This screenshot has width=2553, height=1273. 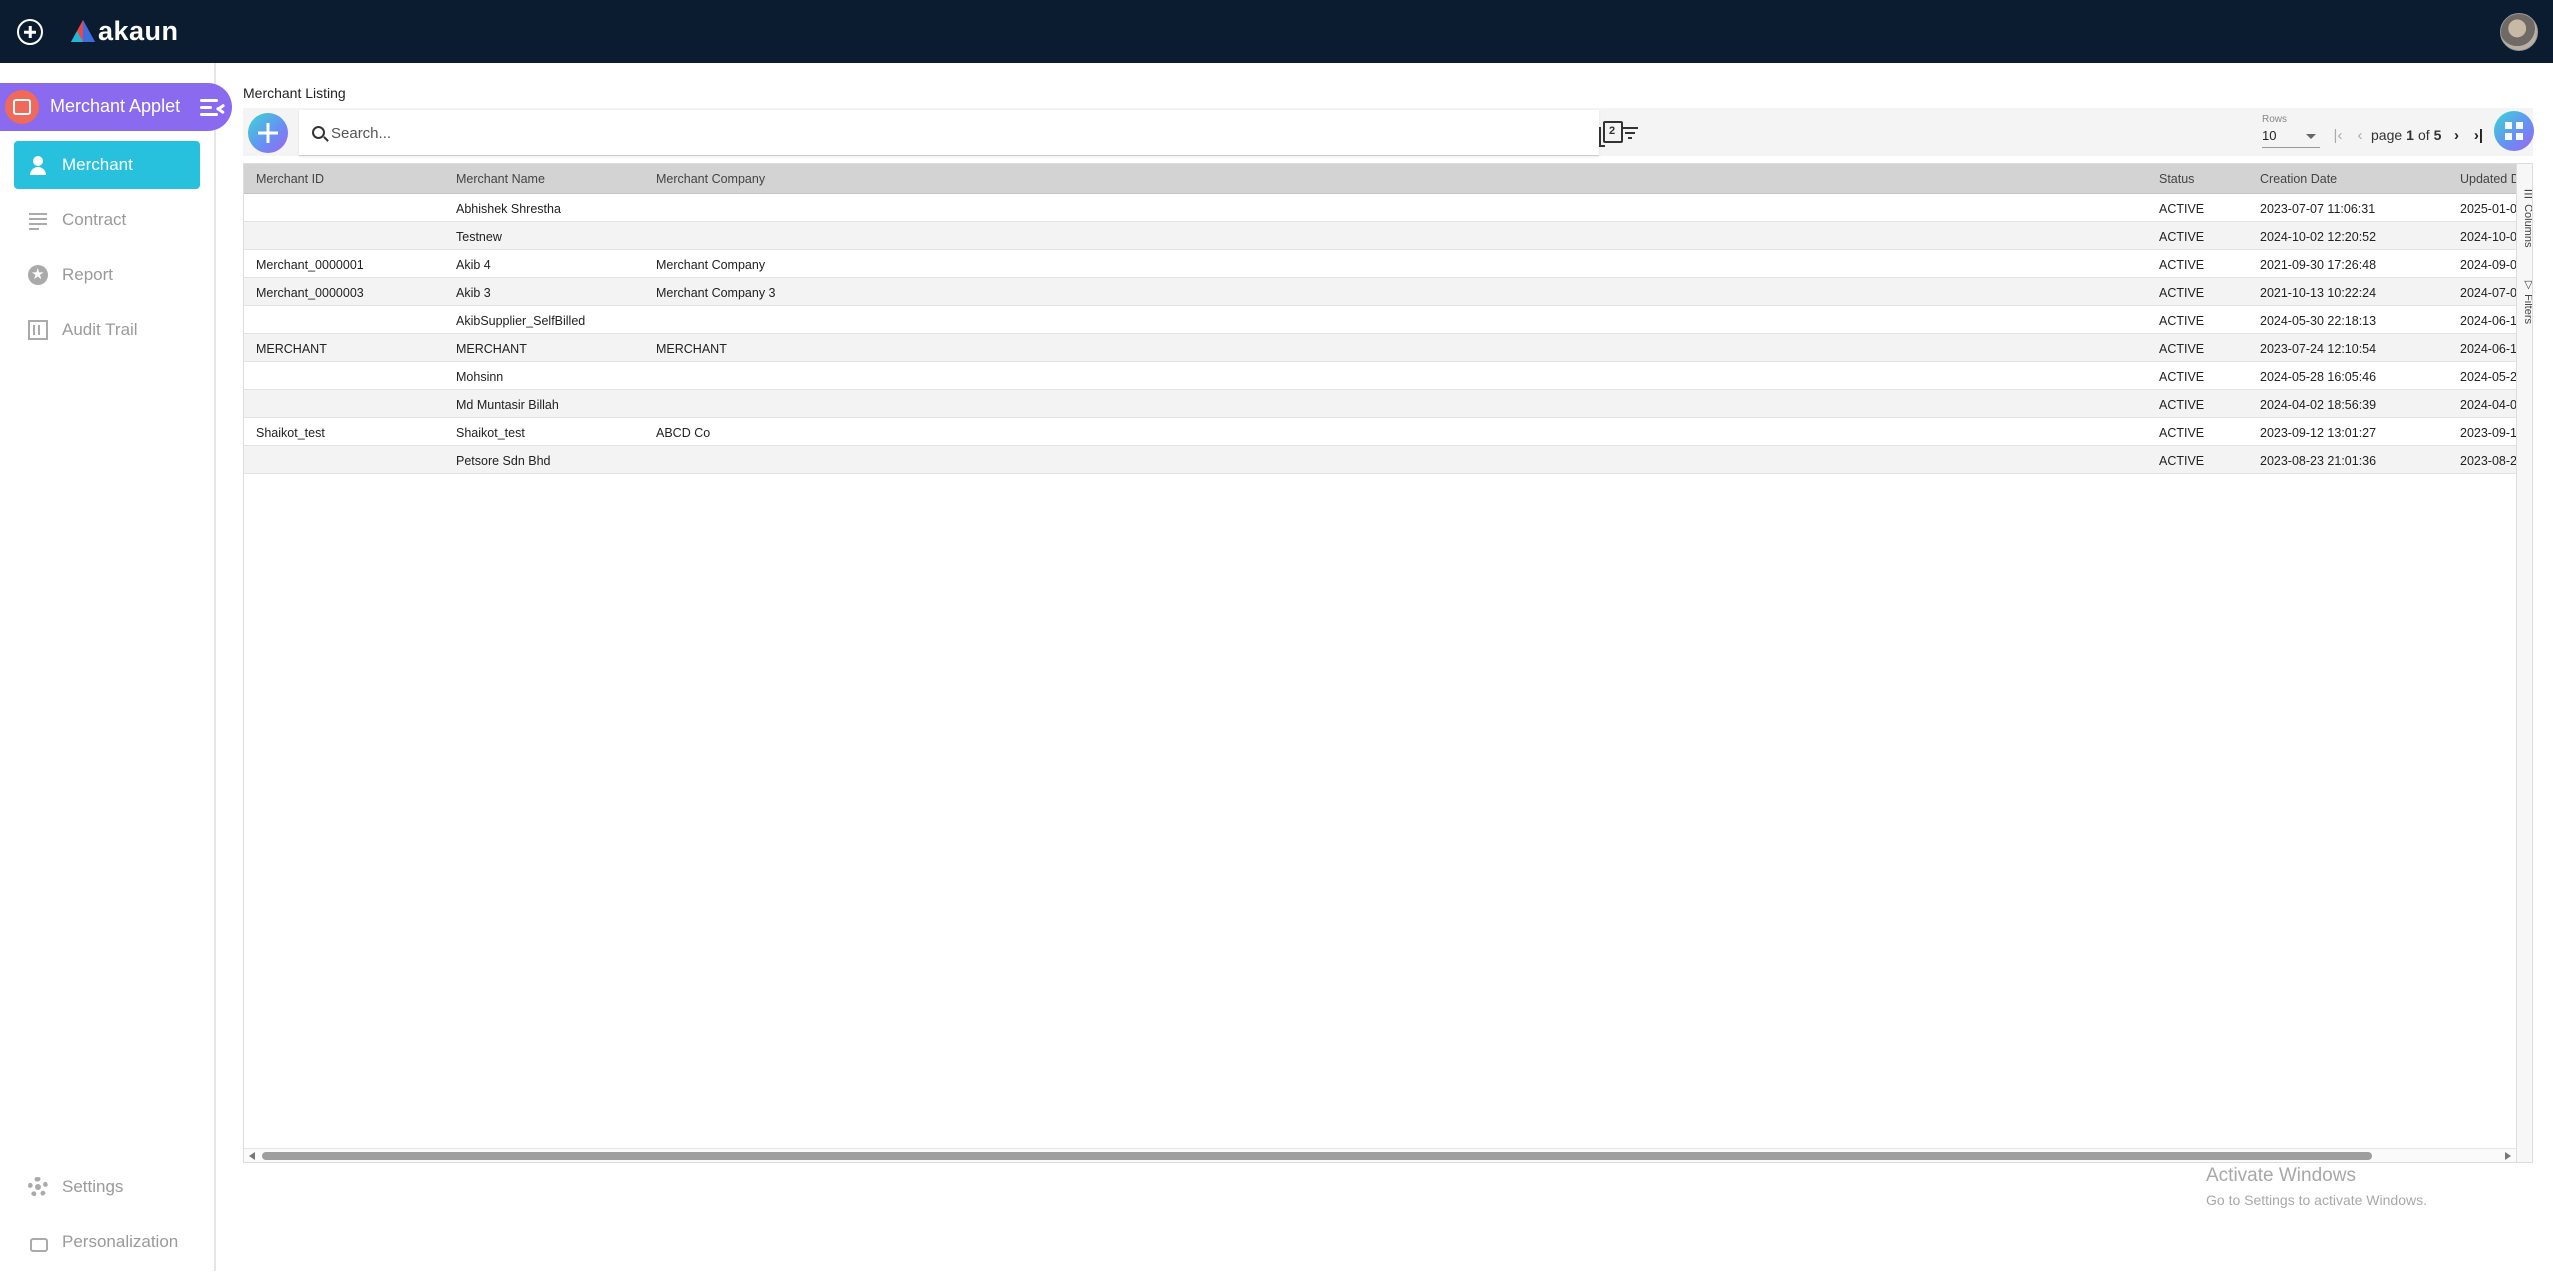 I want to click on scroll-left-icon, so click(x=252, y=1156).